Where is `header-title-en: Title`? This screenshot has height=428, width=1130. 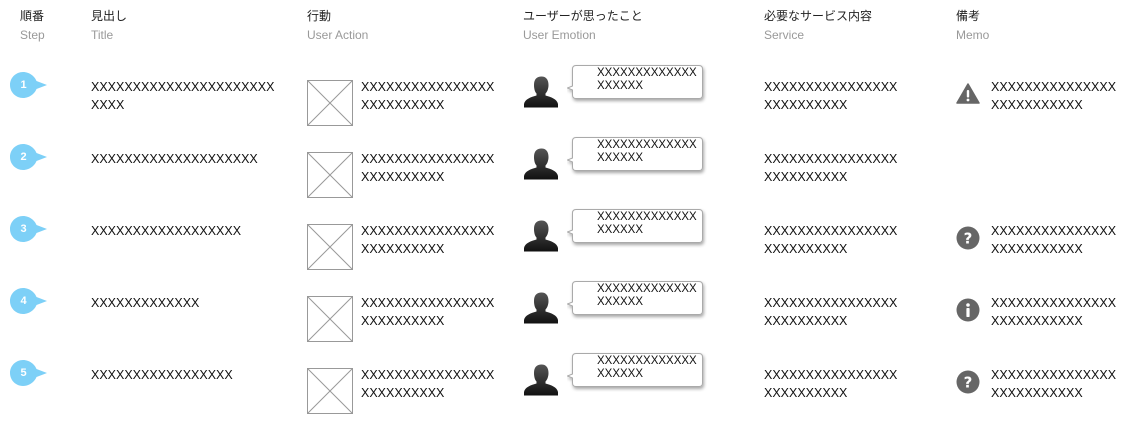
header-title-en: Title is located at coordinates (102, 35).